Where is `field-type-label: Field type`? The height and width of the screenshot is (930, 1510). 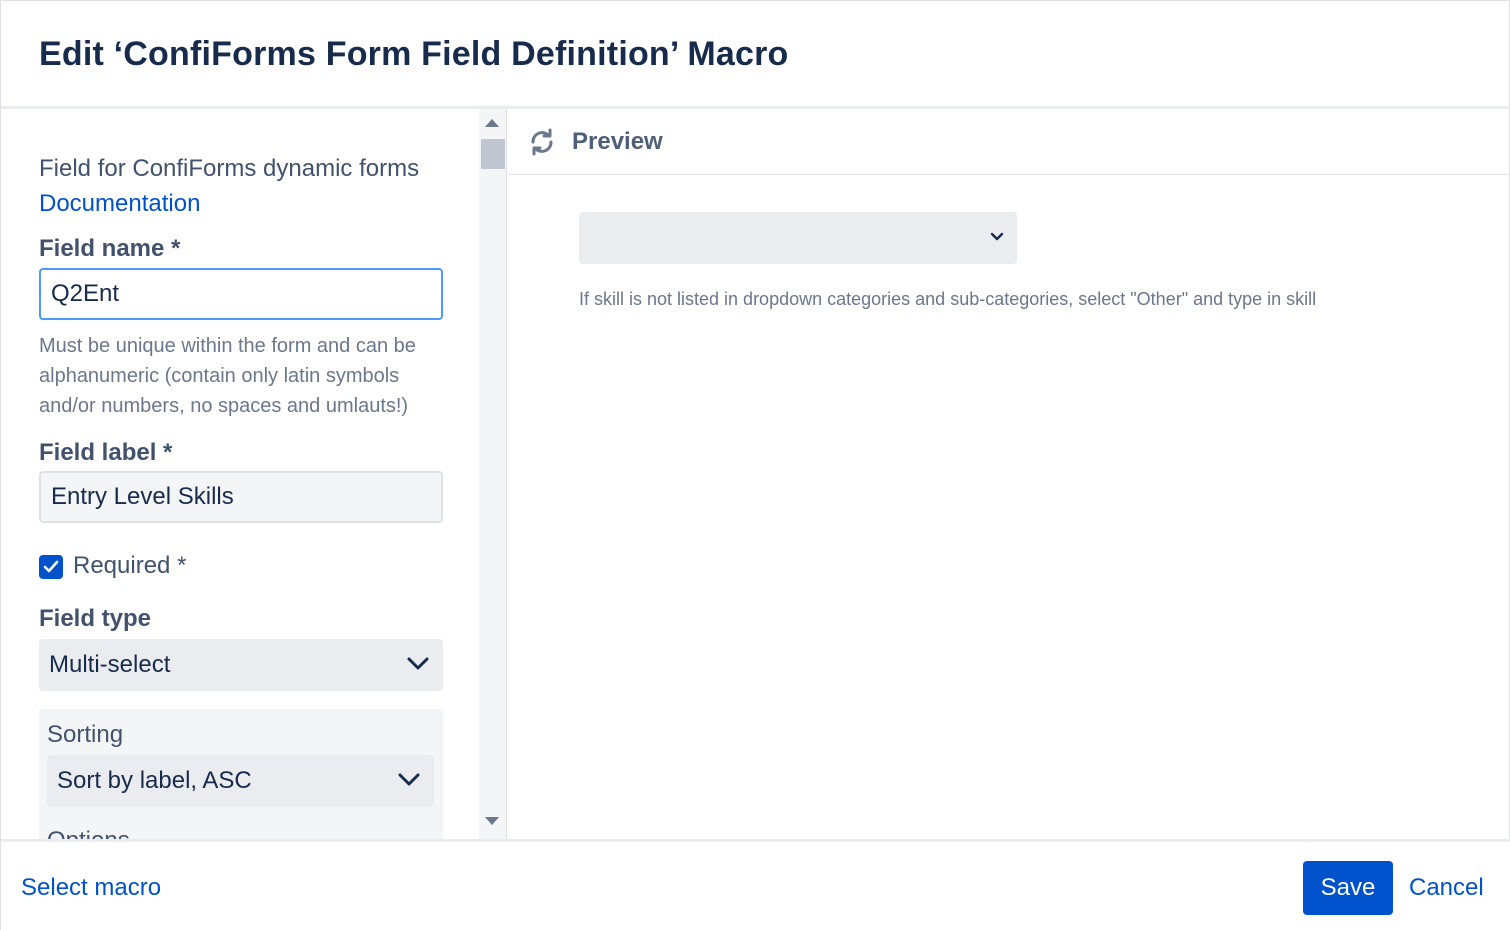 field-type-label: Field type is located at coordinates (95, 618).